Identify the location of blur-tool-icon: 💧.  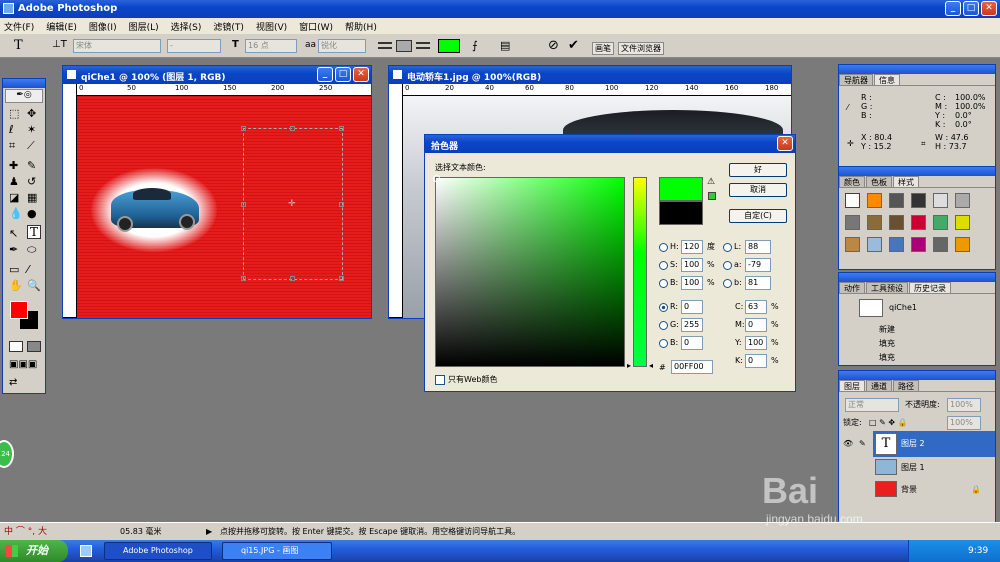
(16, 213).